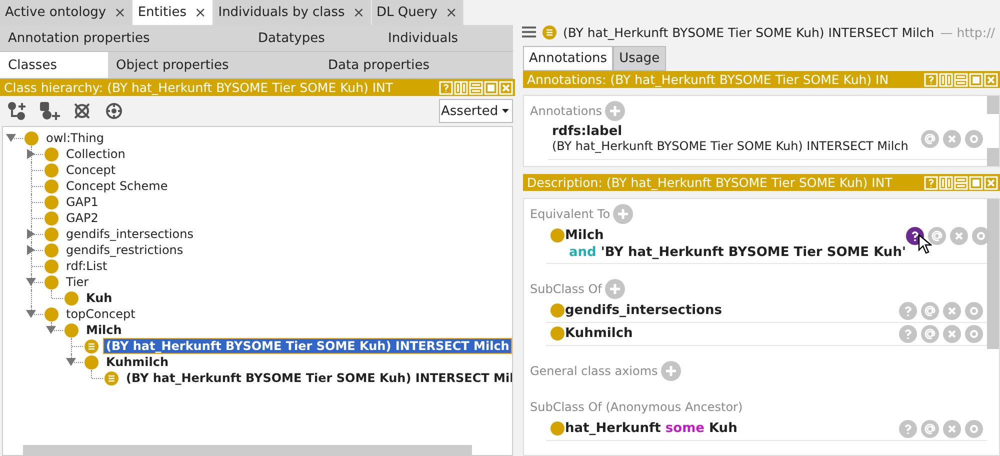 This screenshot has height=456, width=1000. I want to click on defined-class-icon, so click(549, 32).